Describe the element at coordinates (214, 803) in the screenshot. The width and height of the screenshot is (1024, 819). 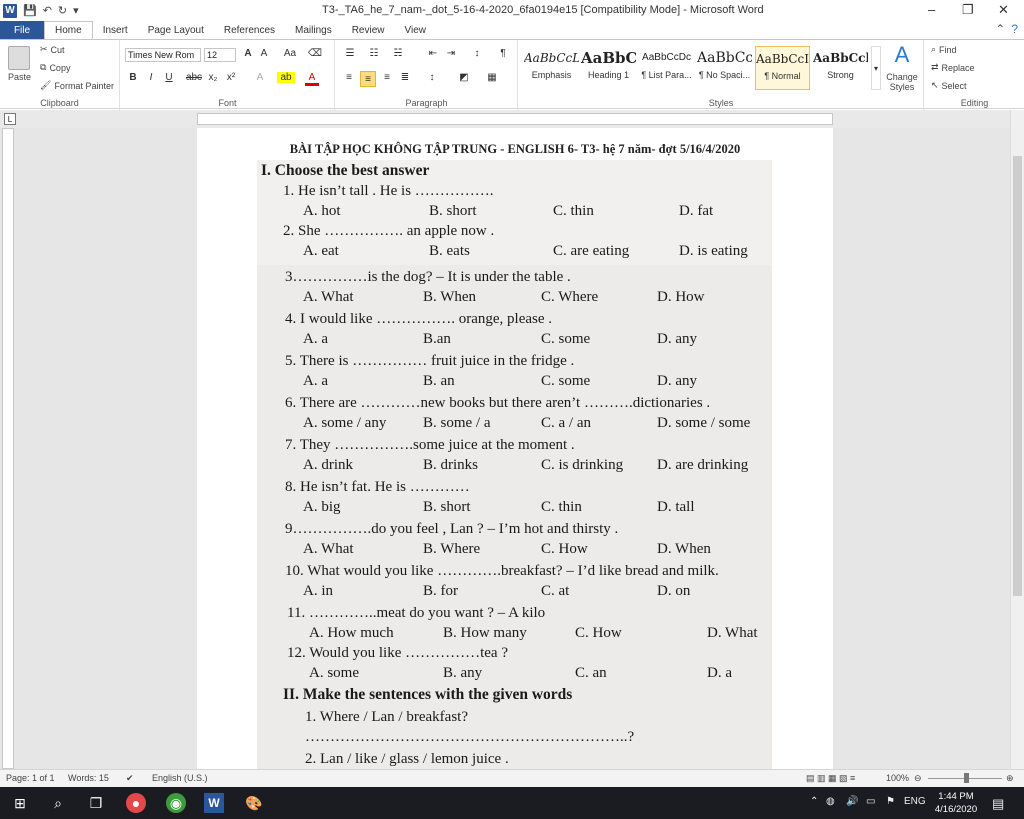
I see `word-taskbar-icon: W` at that location.